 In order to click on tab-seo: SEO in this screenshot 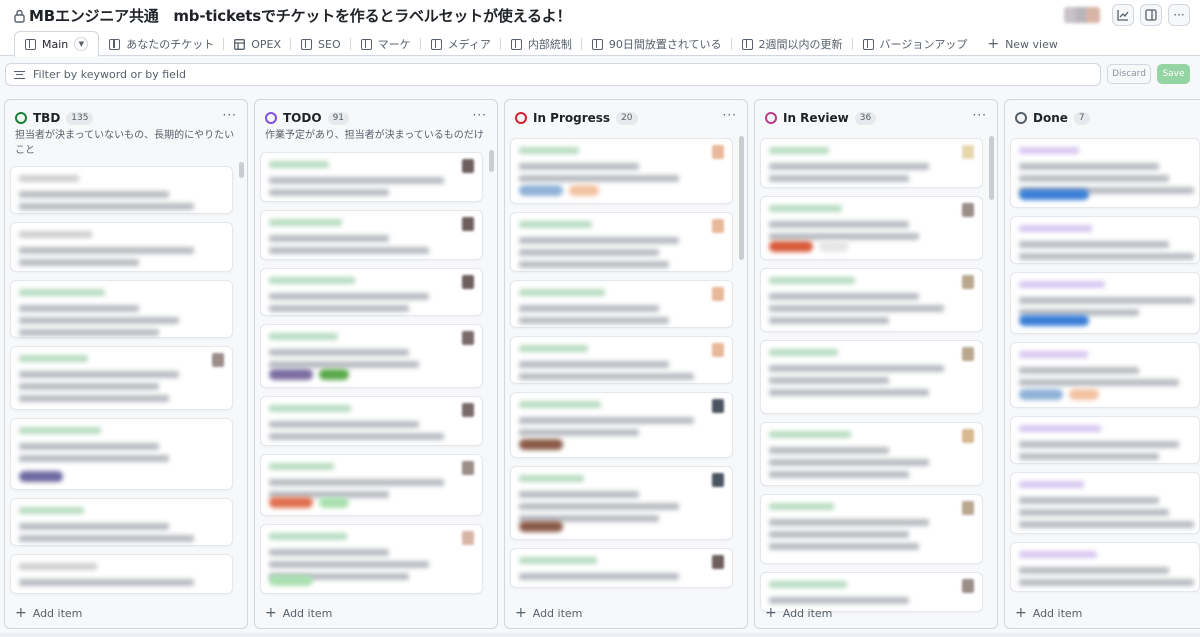, I will do `click(320, 44)`.